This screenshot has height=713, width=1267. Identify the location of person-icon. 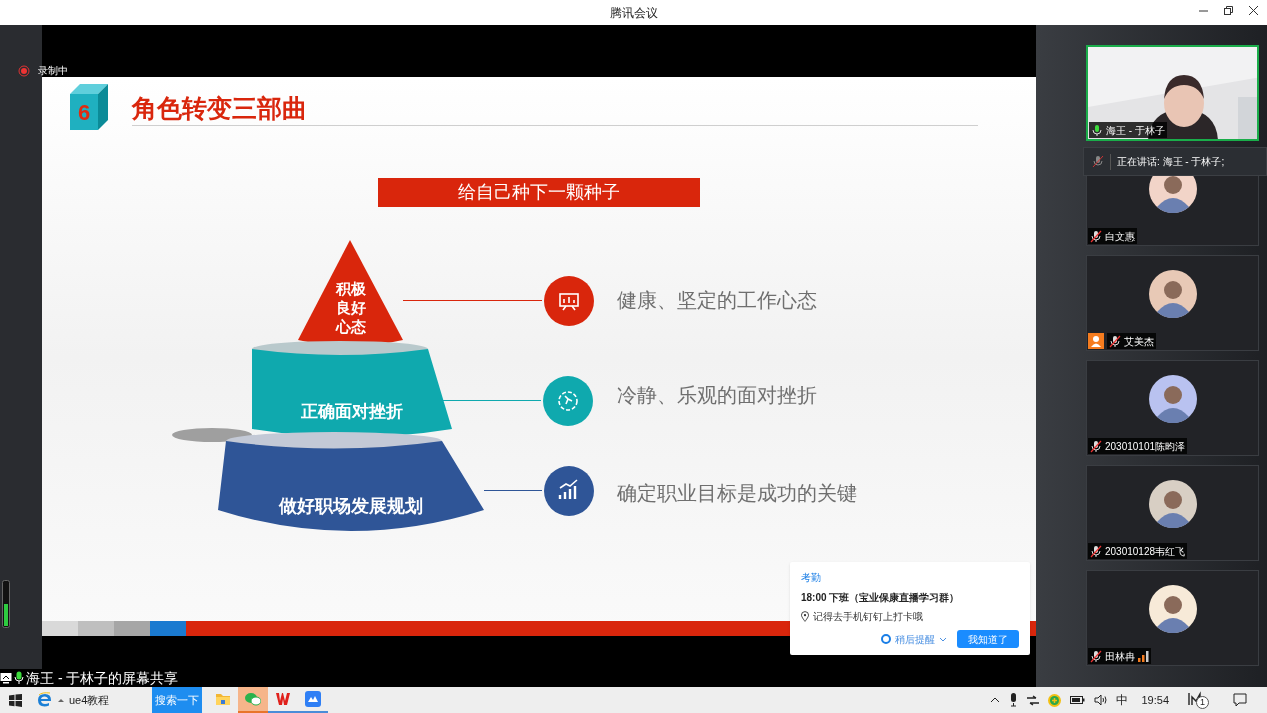
(1096, 341).